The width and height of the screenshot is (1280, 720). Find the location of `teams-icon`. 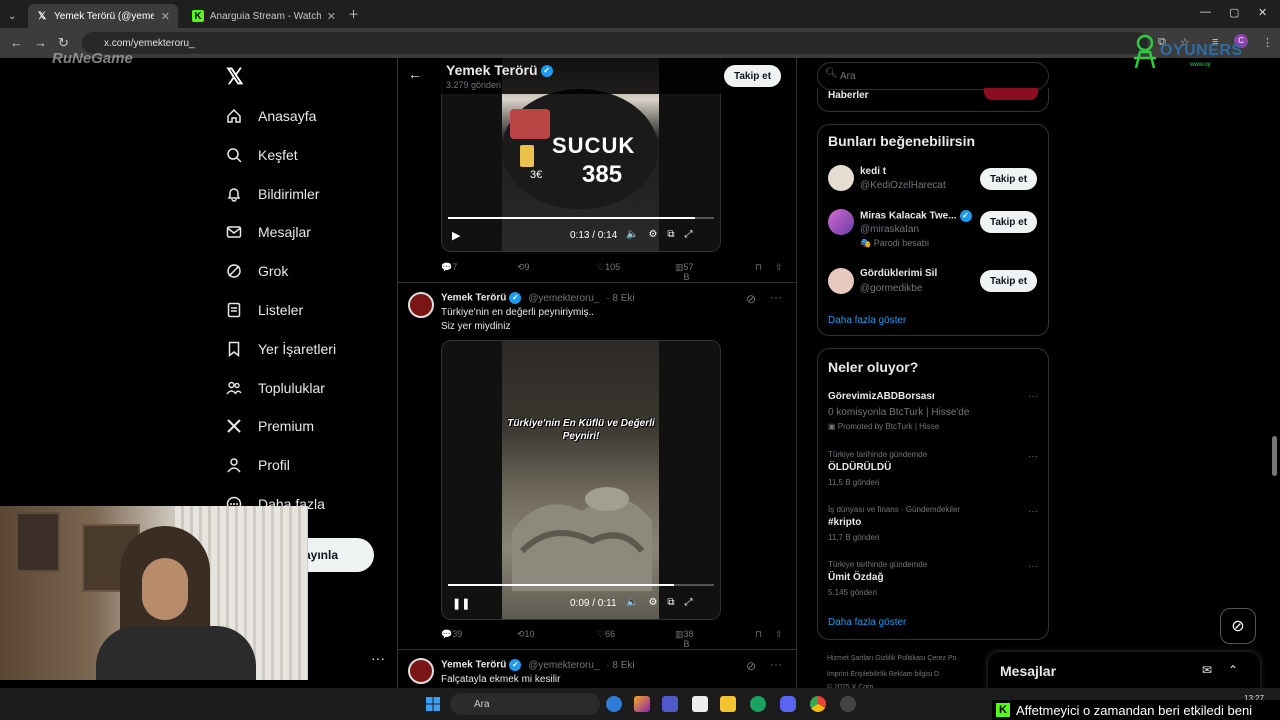

teams-icon is located at coordinates (670, 704).